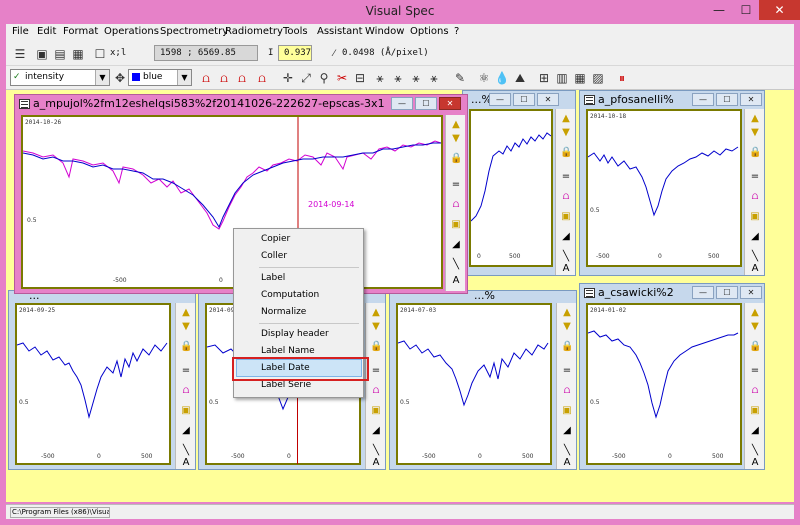 This screenshot has width=800, height=525. I want to click on tool-b-icon: ⚹, so click(398, 78).